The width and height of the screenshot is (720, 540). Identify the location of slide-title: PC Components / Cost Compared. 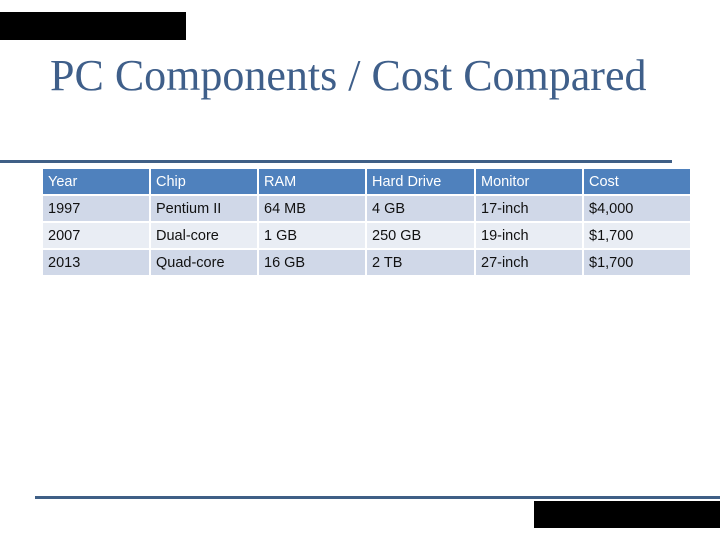
(348, 75).